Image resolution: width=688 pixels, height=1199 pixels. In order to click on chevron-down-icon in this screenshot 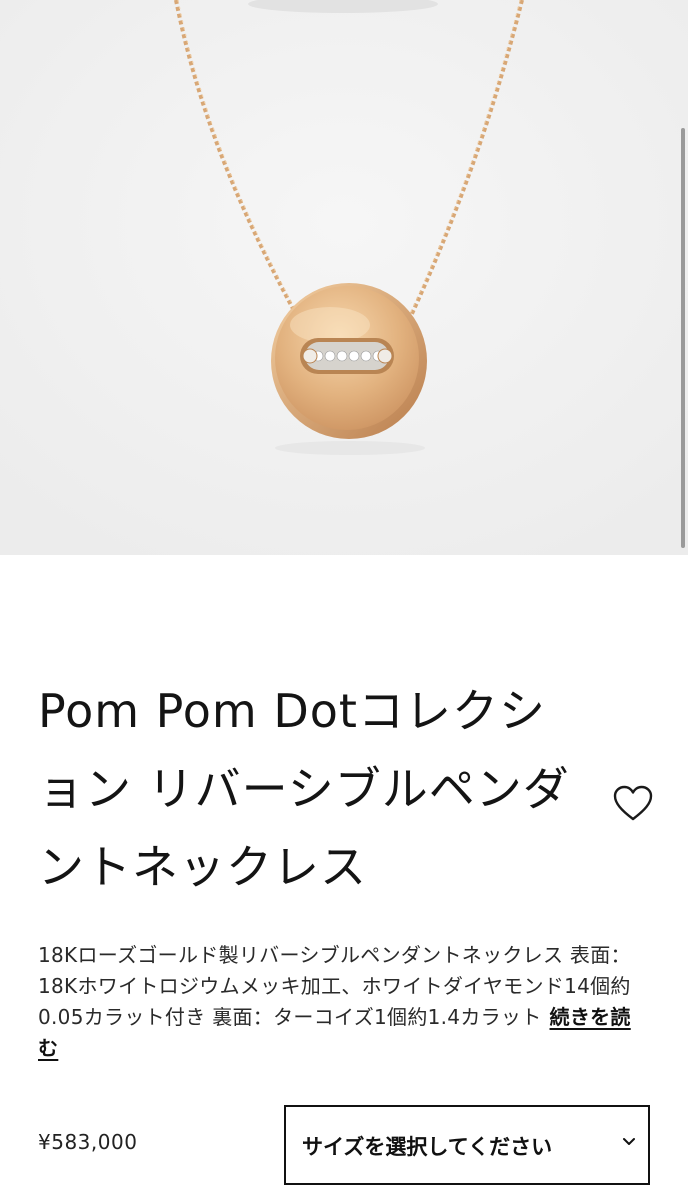, I will do `click(629, 1141)`.